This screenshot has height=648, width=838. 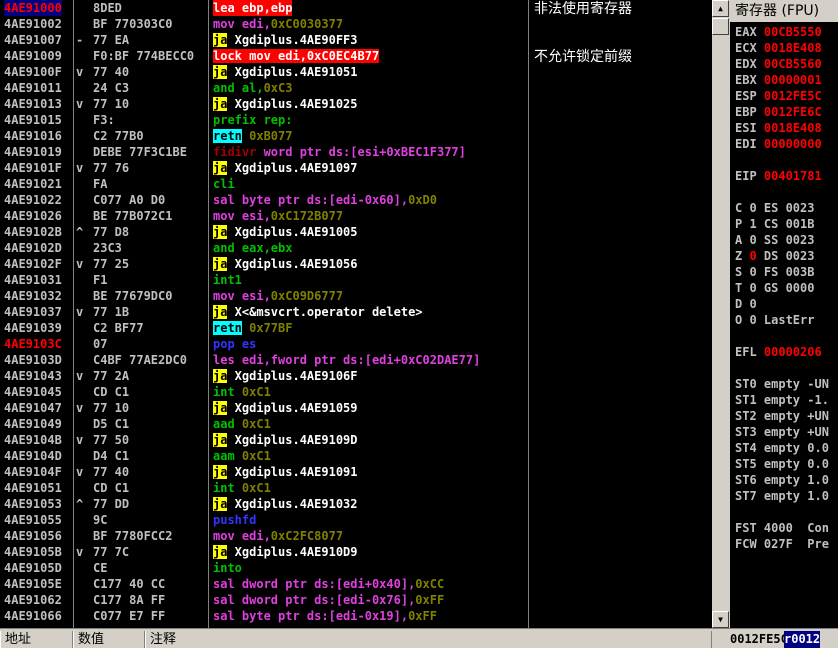 What do you see at coordinates (782, 496) in the screenshot?
I see `register-line: ST7 empty 1.0` at bounding box center [782, 496].